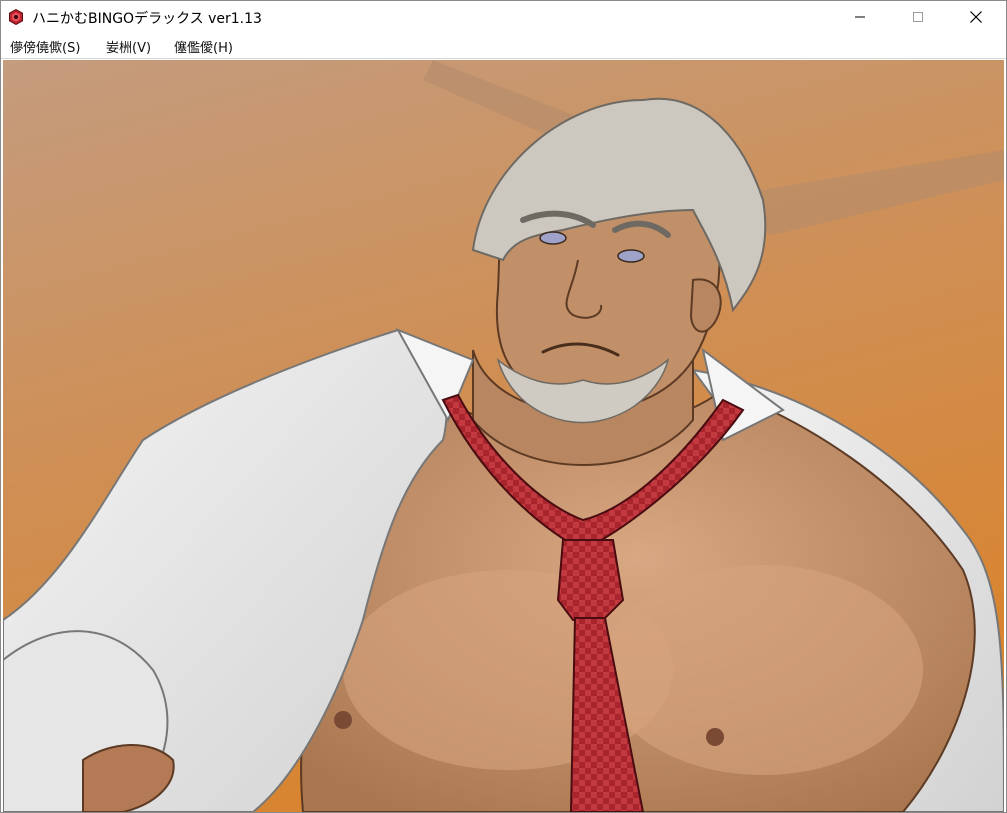 This screenshot has height=813, width=1007. I want to click on minimize-button, so click(860, 17).